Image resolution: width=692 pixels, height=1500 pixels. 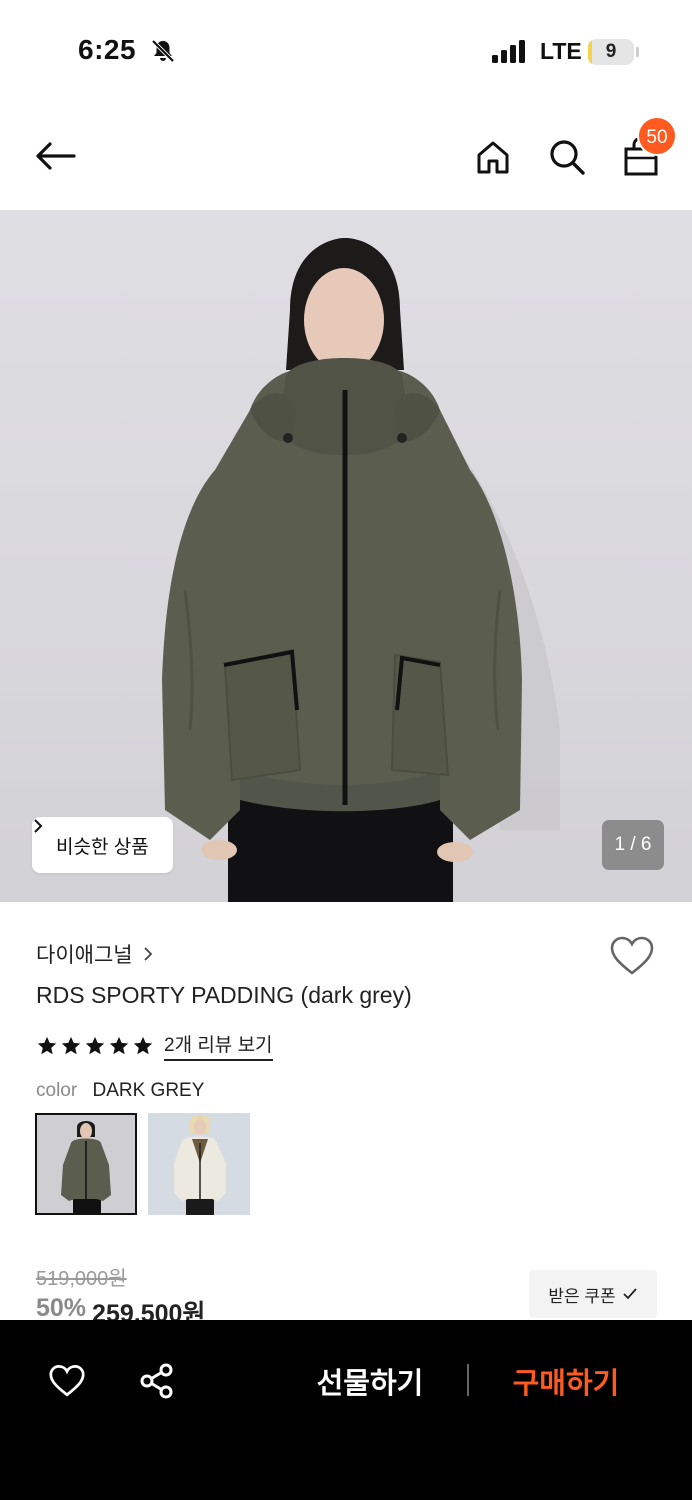 I want to click on color-swatch-ivory, so click(x=199, y=1164).